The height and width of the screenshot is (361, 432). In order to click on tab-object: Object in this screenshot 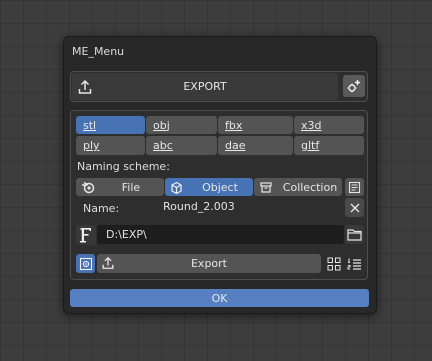, I will do `click(209, 187)`.